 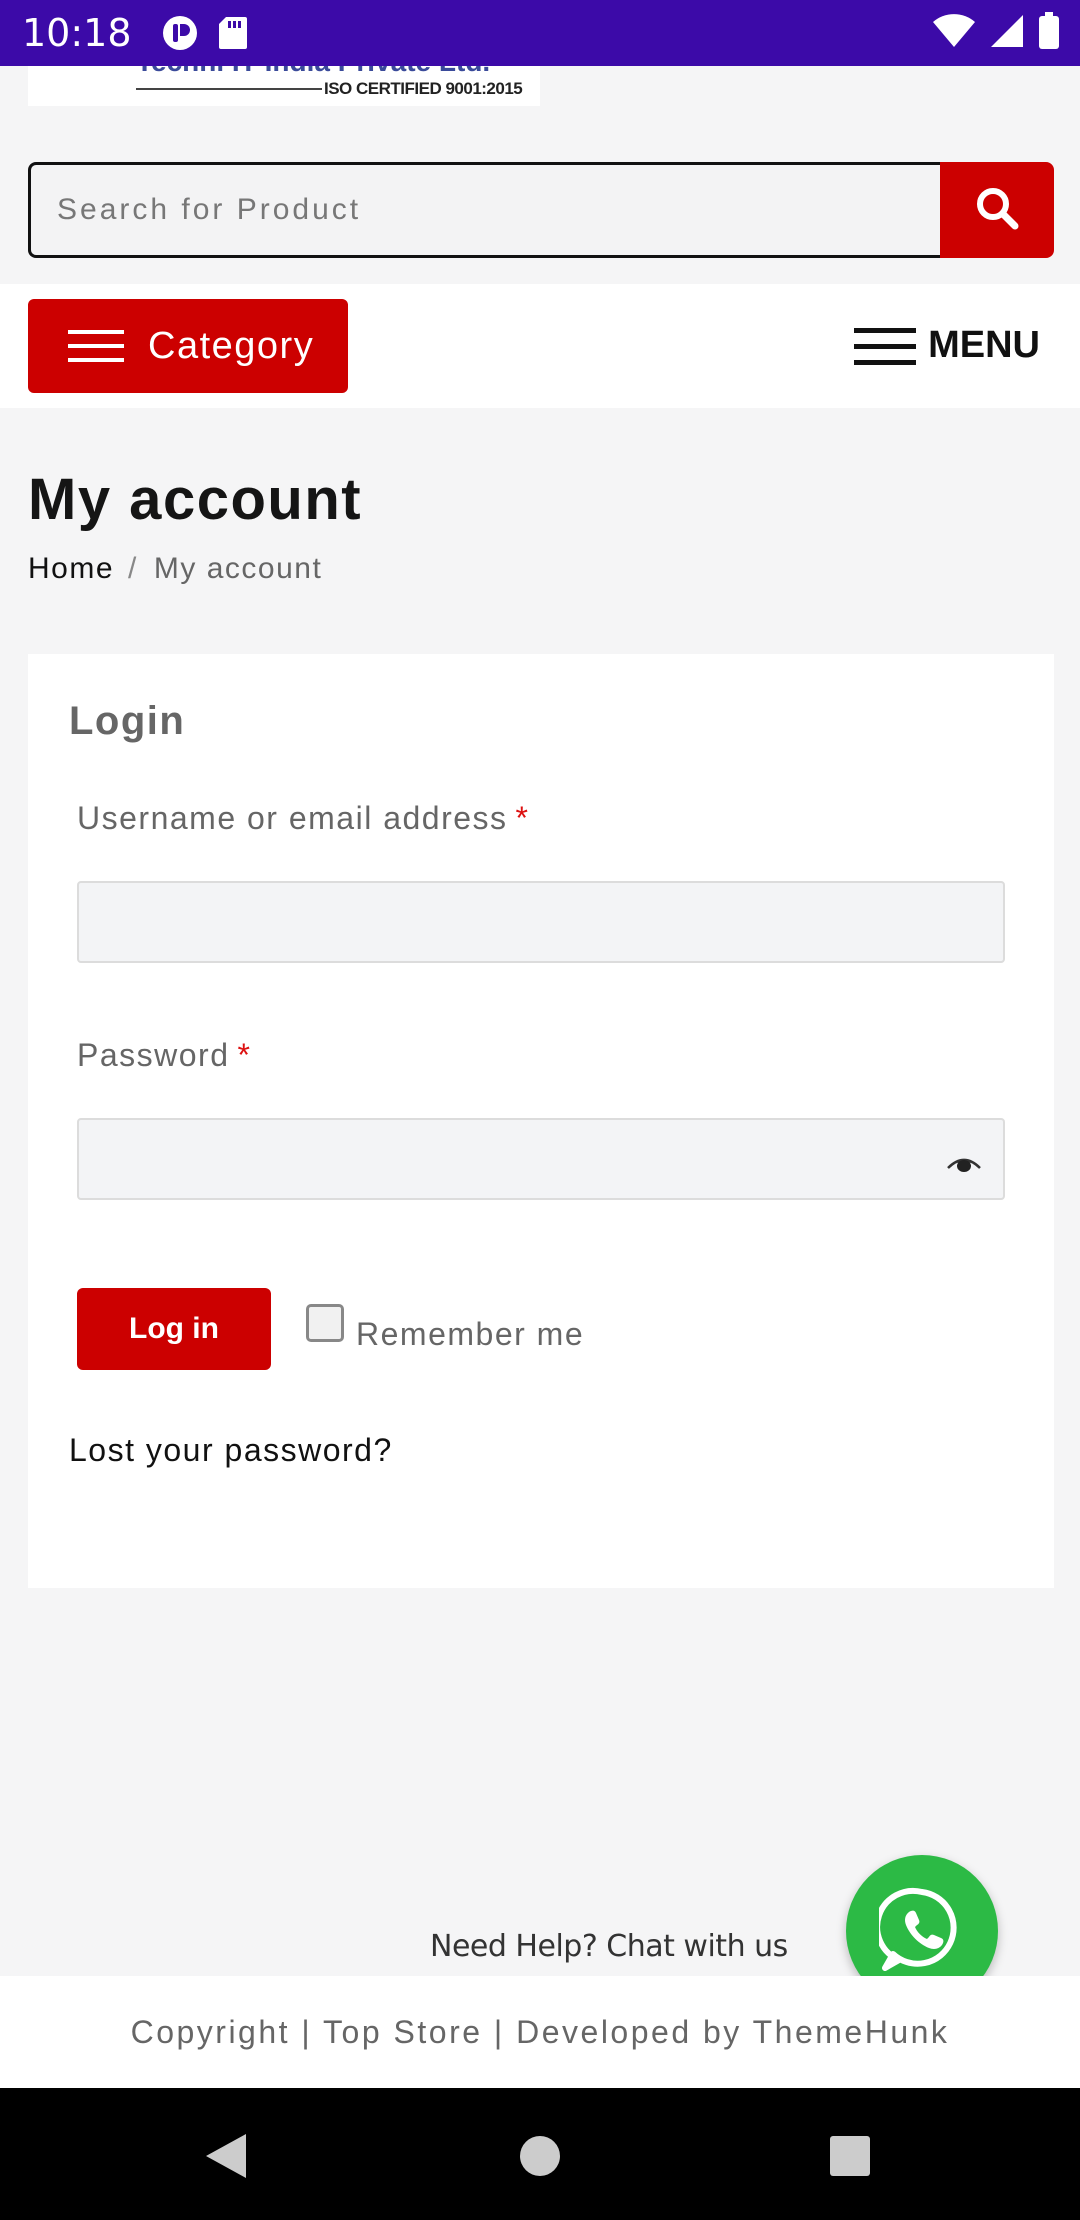 I want to click on login-title: Login, so click(x=127, y=721).